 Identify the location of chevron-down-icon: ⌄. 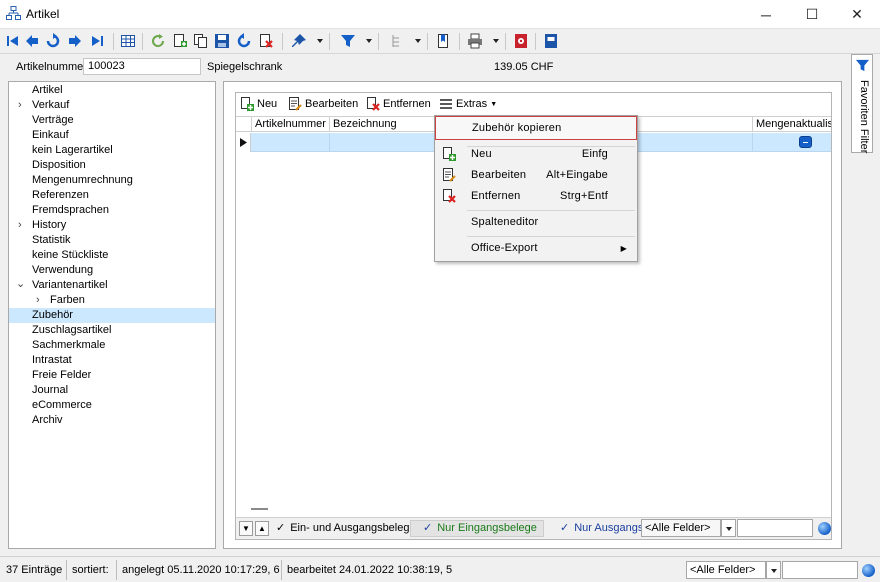
(20, 284).